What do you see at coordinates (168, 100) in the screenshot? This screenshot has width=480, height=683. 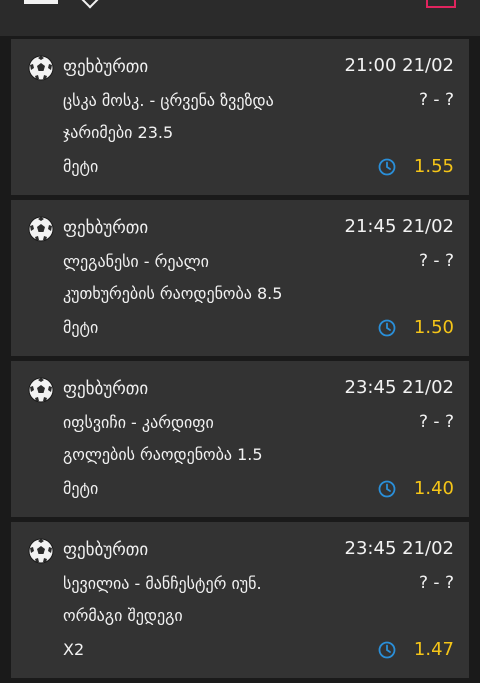 I see `match-name: ცსკა მოსკ. - ცრვენა ზვეზდა` at bounding box center [168, 100].